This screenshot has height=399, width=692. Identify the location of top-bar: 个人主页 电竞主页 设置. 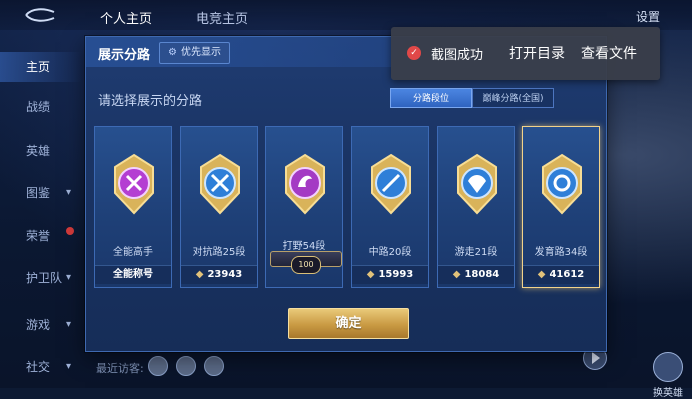
(346, 15).